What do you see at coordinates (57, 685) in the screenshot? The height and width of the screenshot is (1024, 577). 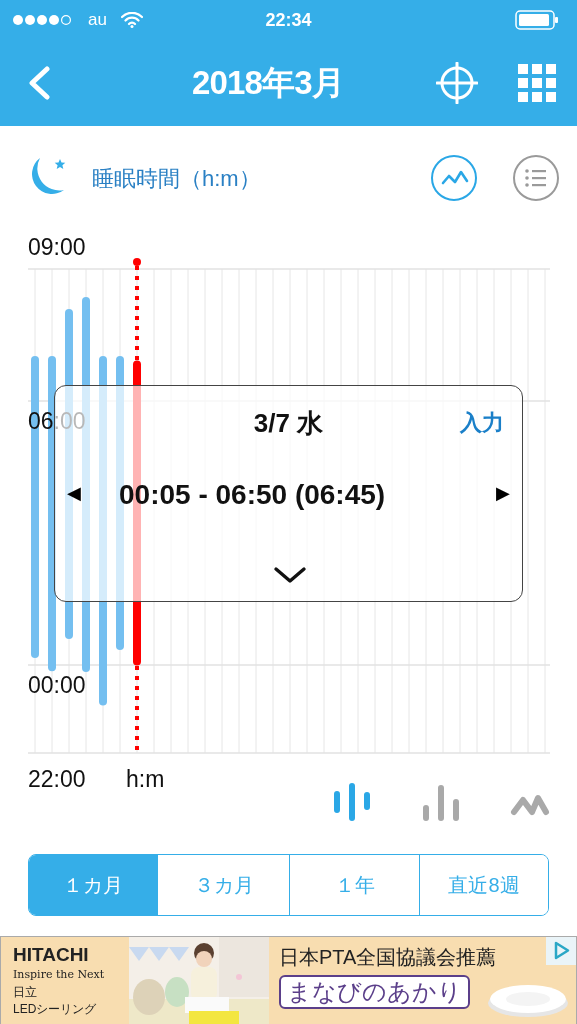 I see `y-axis-label: 00:00` at bounding box center [57, 685].